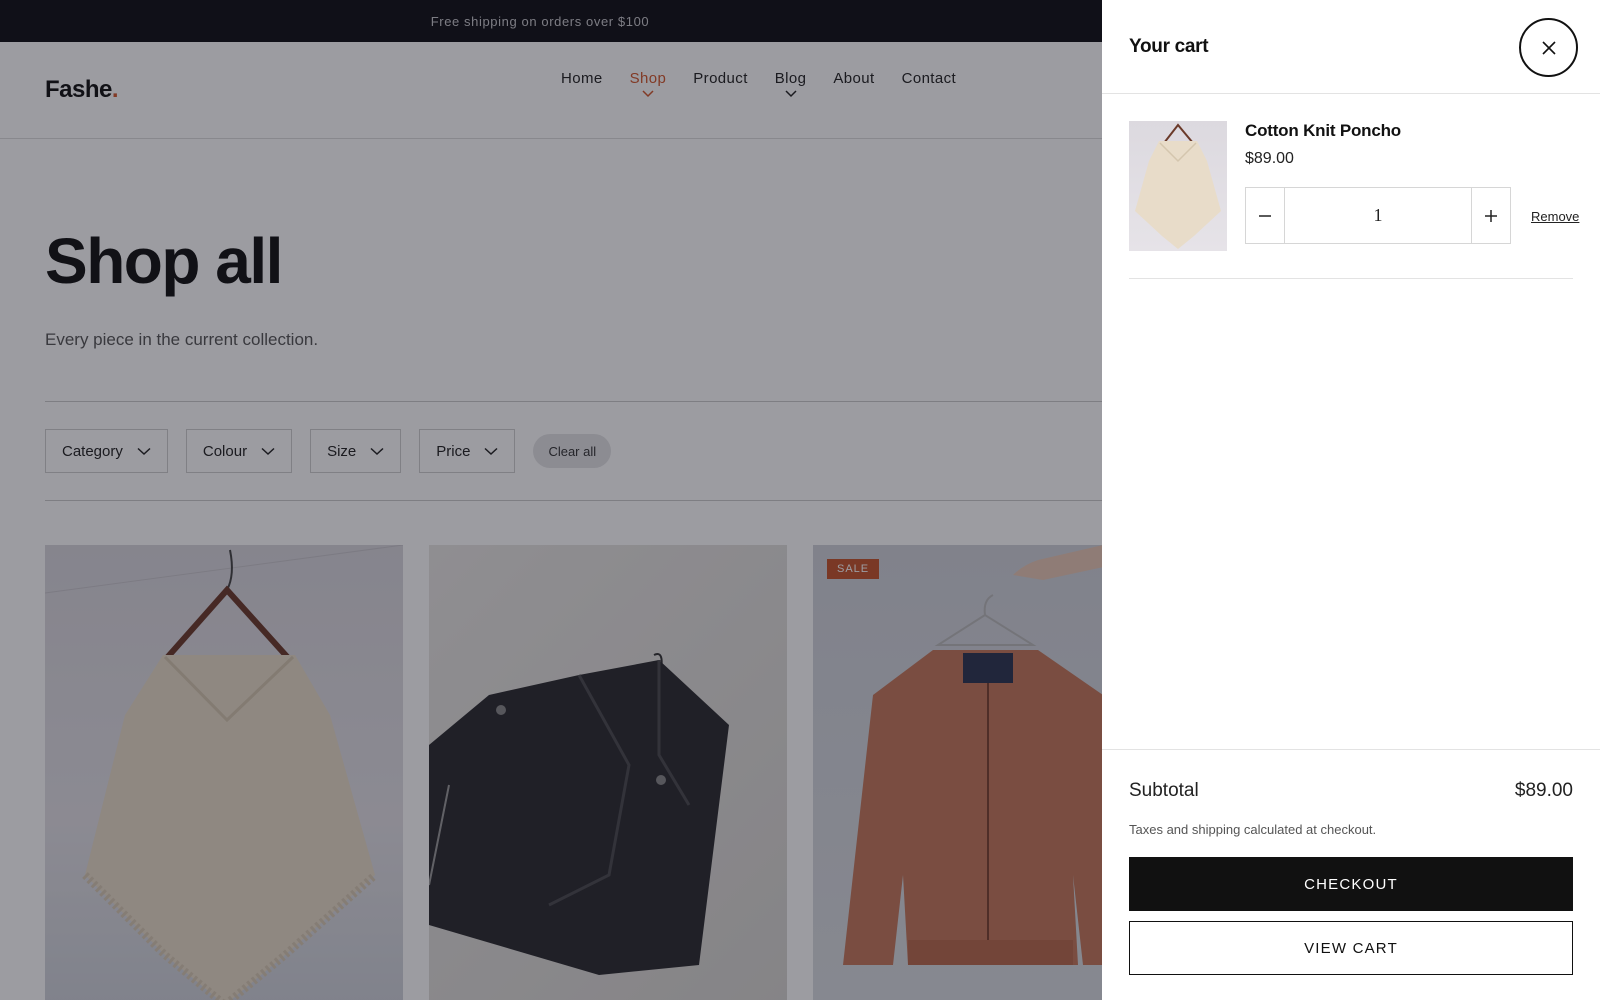  I want to click on minus-icon, so click(1265, 215).